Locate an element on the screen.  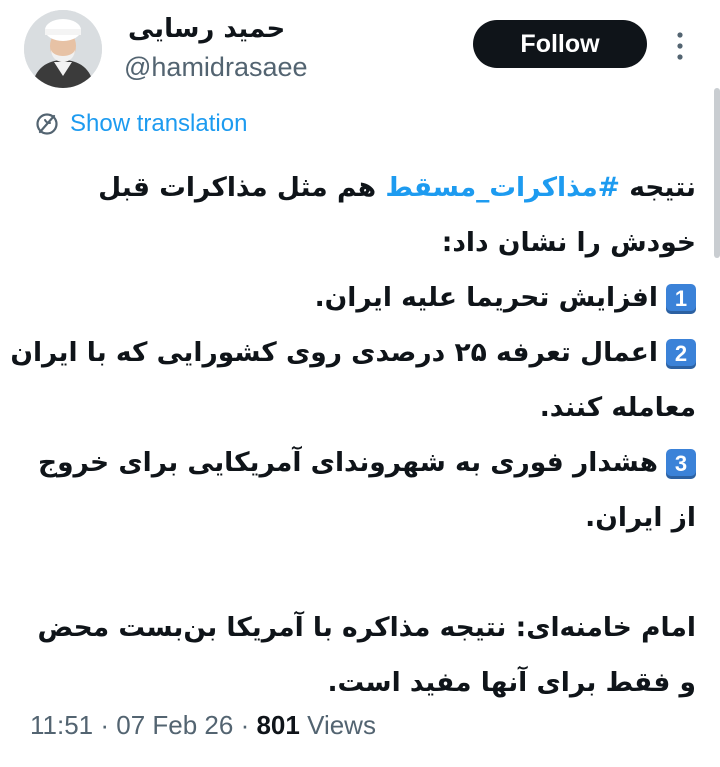
follow-button: Follow is located at coordinates (560, 44).